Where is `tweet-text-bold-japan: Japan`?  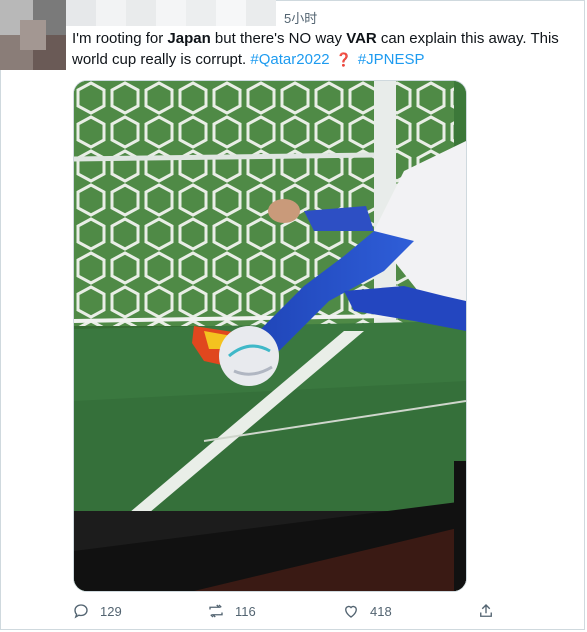 tweet-text-bold-japan: Japan is located at coordinates (189, 38).